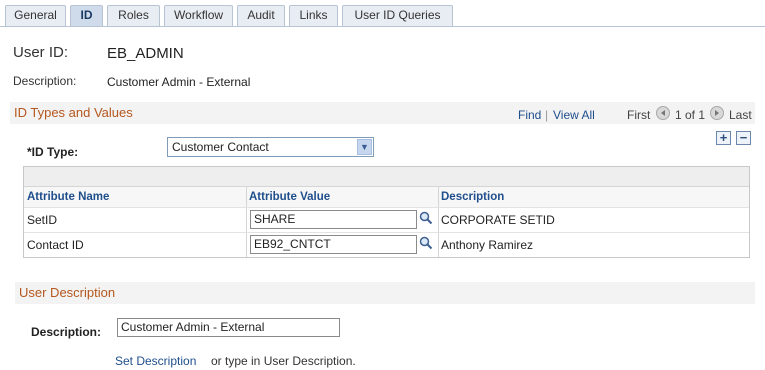  What do you see at coordinates (385, 293) in the screenshot?
I see `user-description-section-header: User Description` at bounding box center [385, 293].